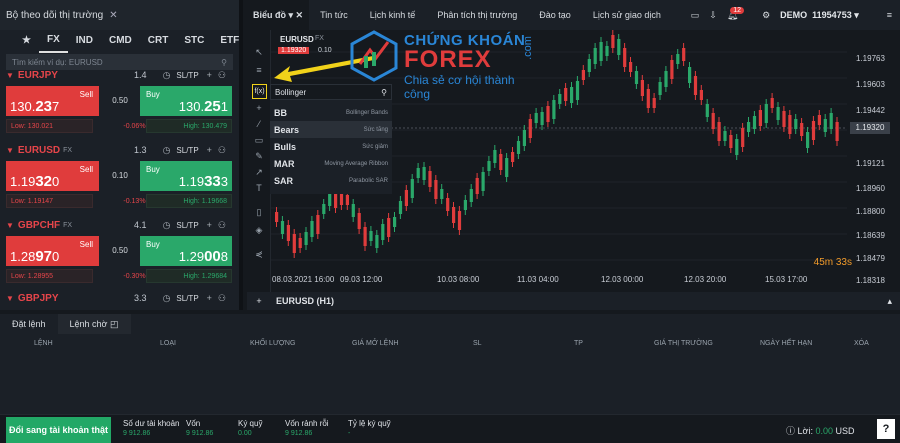 This screenshot has width=900, height=443. I want to click on download-icon: ⇩, so click(713, 15).